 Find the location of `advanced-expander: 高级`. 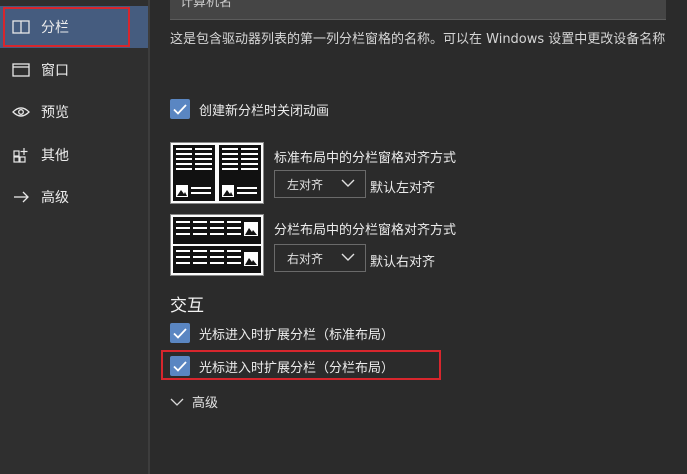

advanced-expander: 高级 is located at coordinates (194, 401).